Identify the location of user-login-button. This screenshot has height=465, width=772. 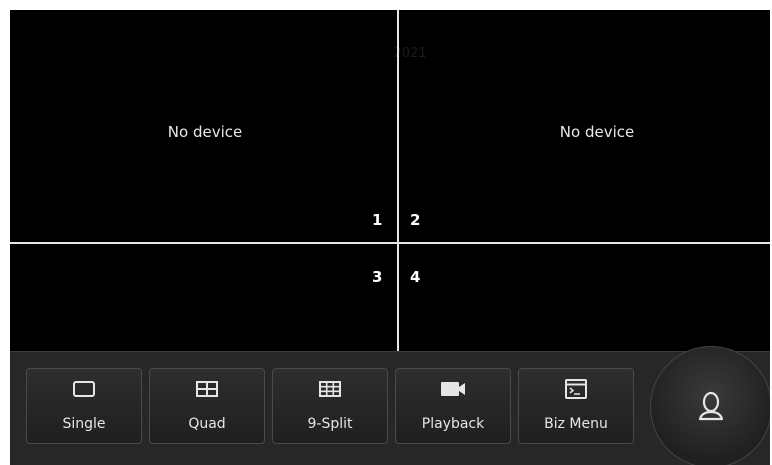
(710, 405).